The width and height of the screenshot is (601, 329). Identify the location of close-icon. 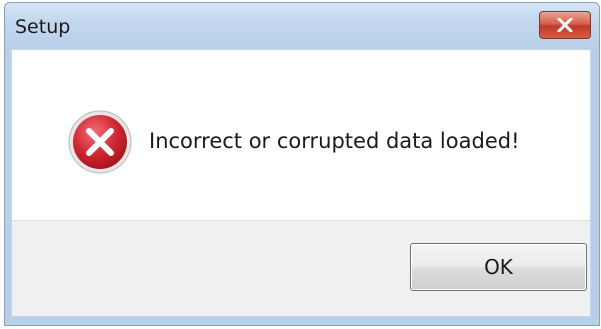
(565, 25).